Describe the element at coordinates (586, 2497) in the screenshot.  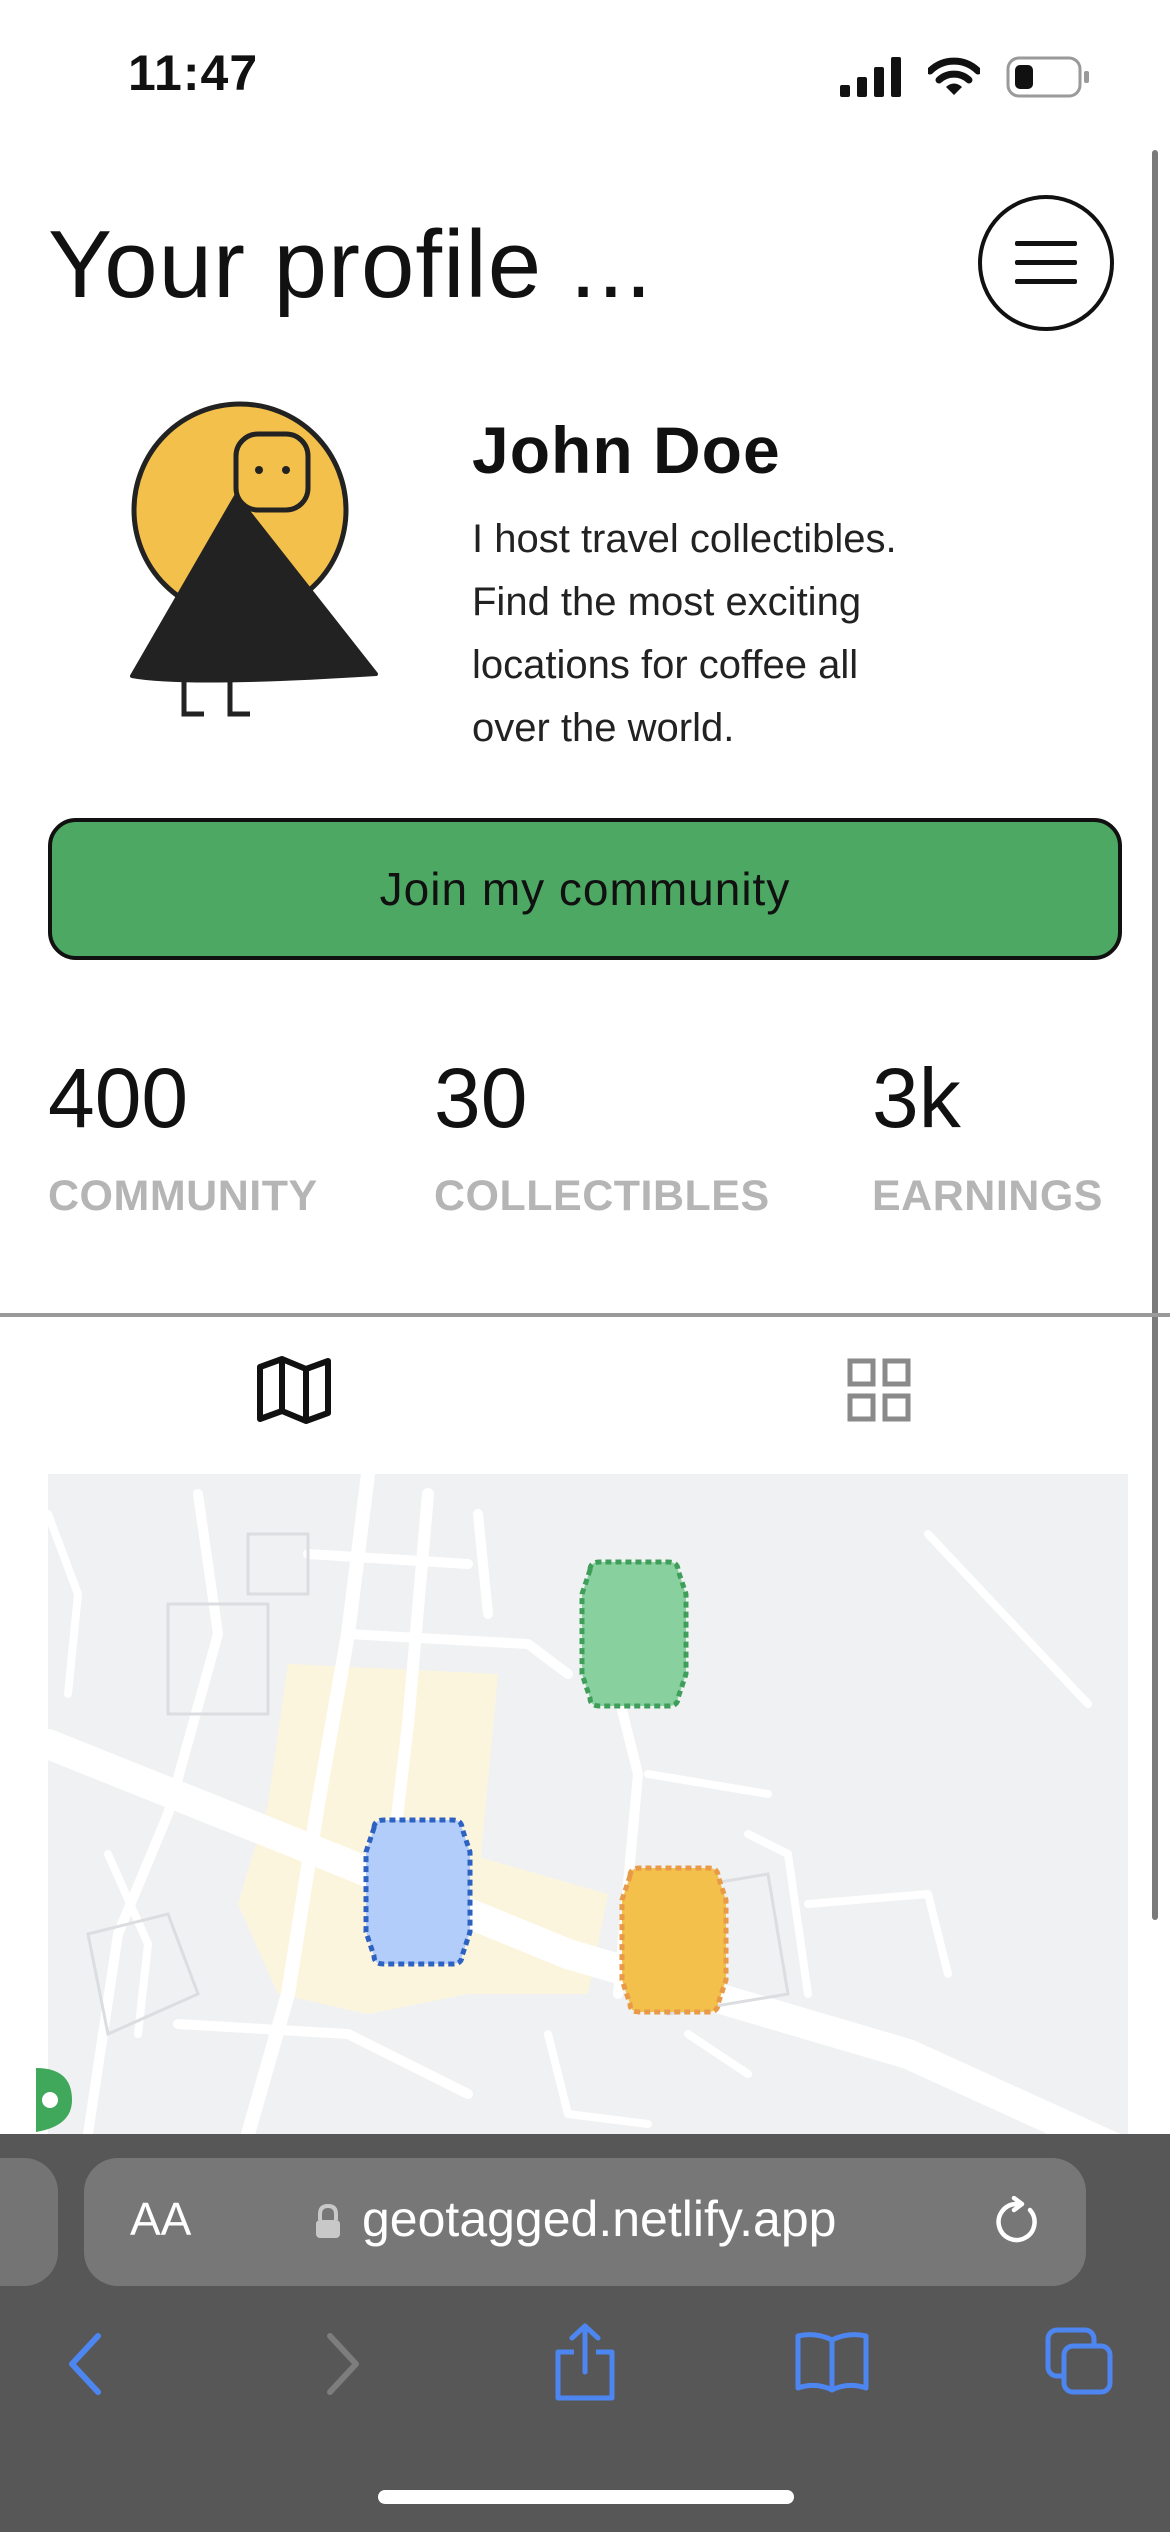
I see `home-indicator` at that location.